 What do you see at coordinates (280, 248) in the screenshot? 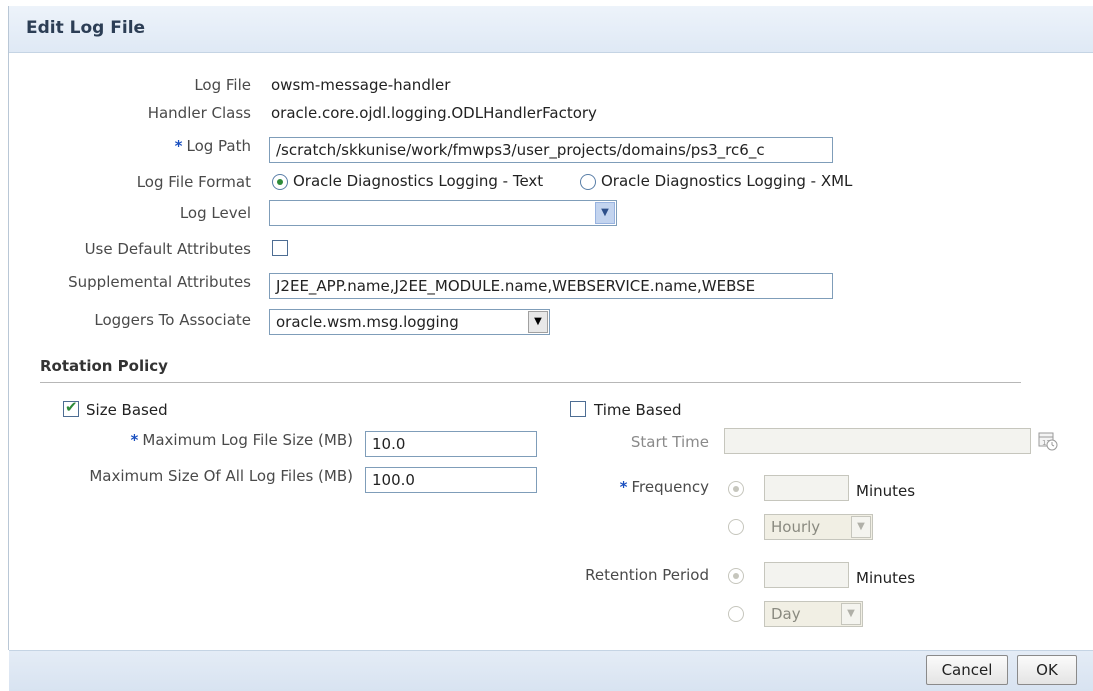
I see `use-default-attributes-checkbox` at bounding box center [280, 248].